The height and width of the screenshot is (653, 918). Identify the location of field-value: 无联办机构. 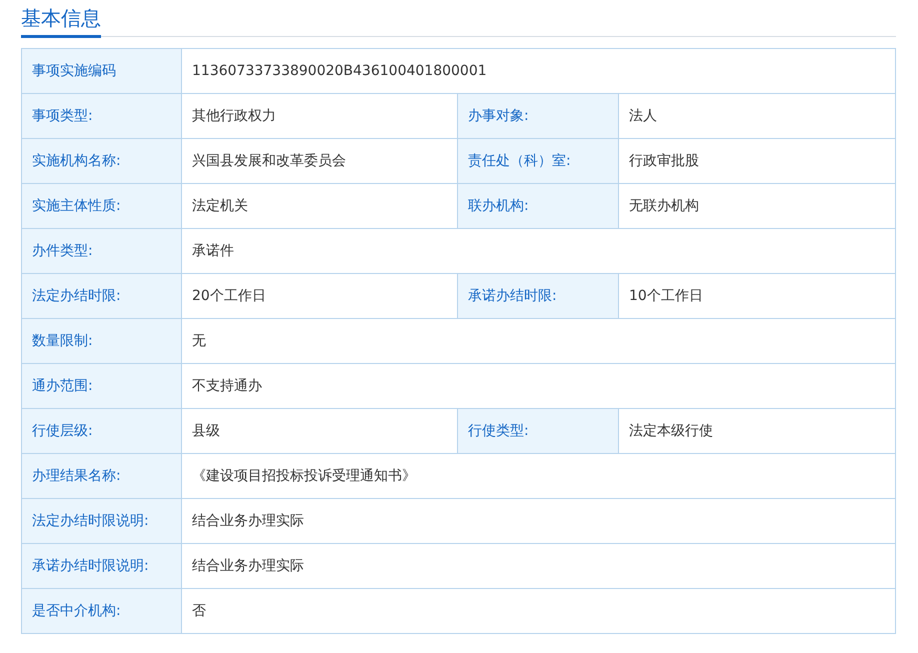
(757, 206).